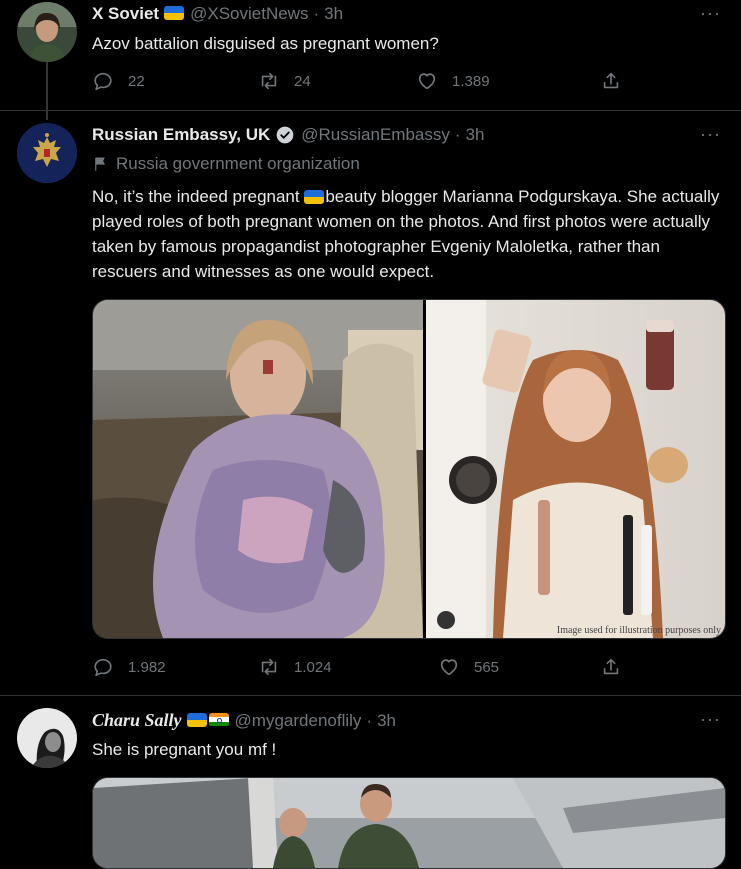  Describe the element at coordinates (362, 668) in the screenshot. I see `tweet-actions: 1.982 1.024 565` at that location.